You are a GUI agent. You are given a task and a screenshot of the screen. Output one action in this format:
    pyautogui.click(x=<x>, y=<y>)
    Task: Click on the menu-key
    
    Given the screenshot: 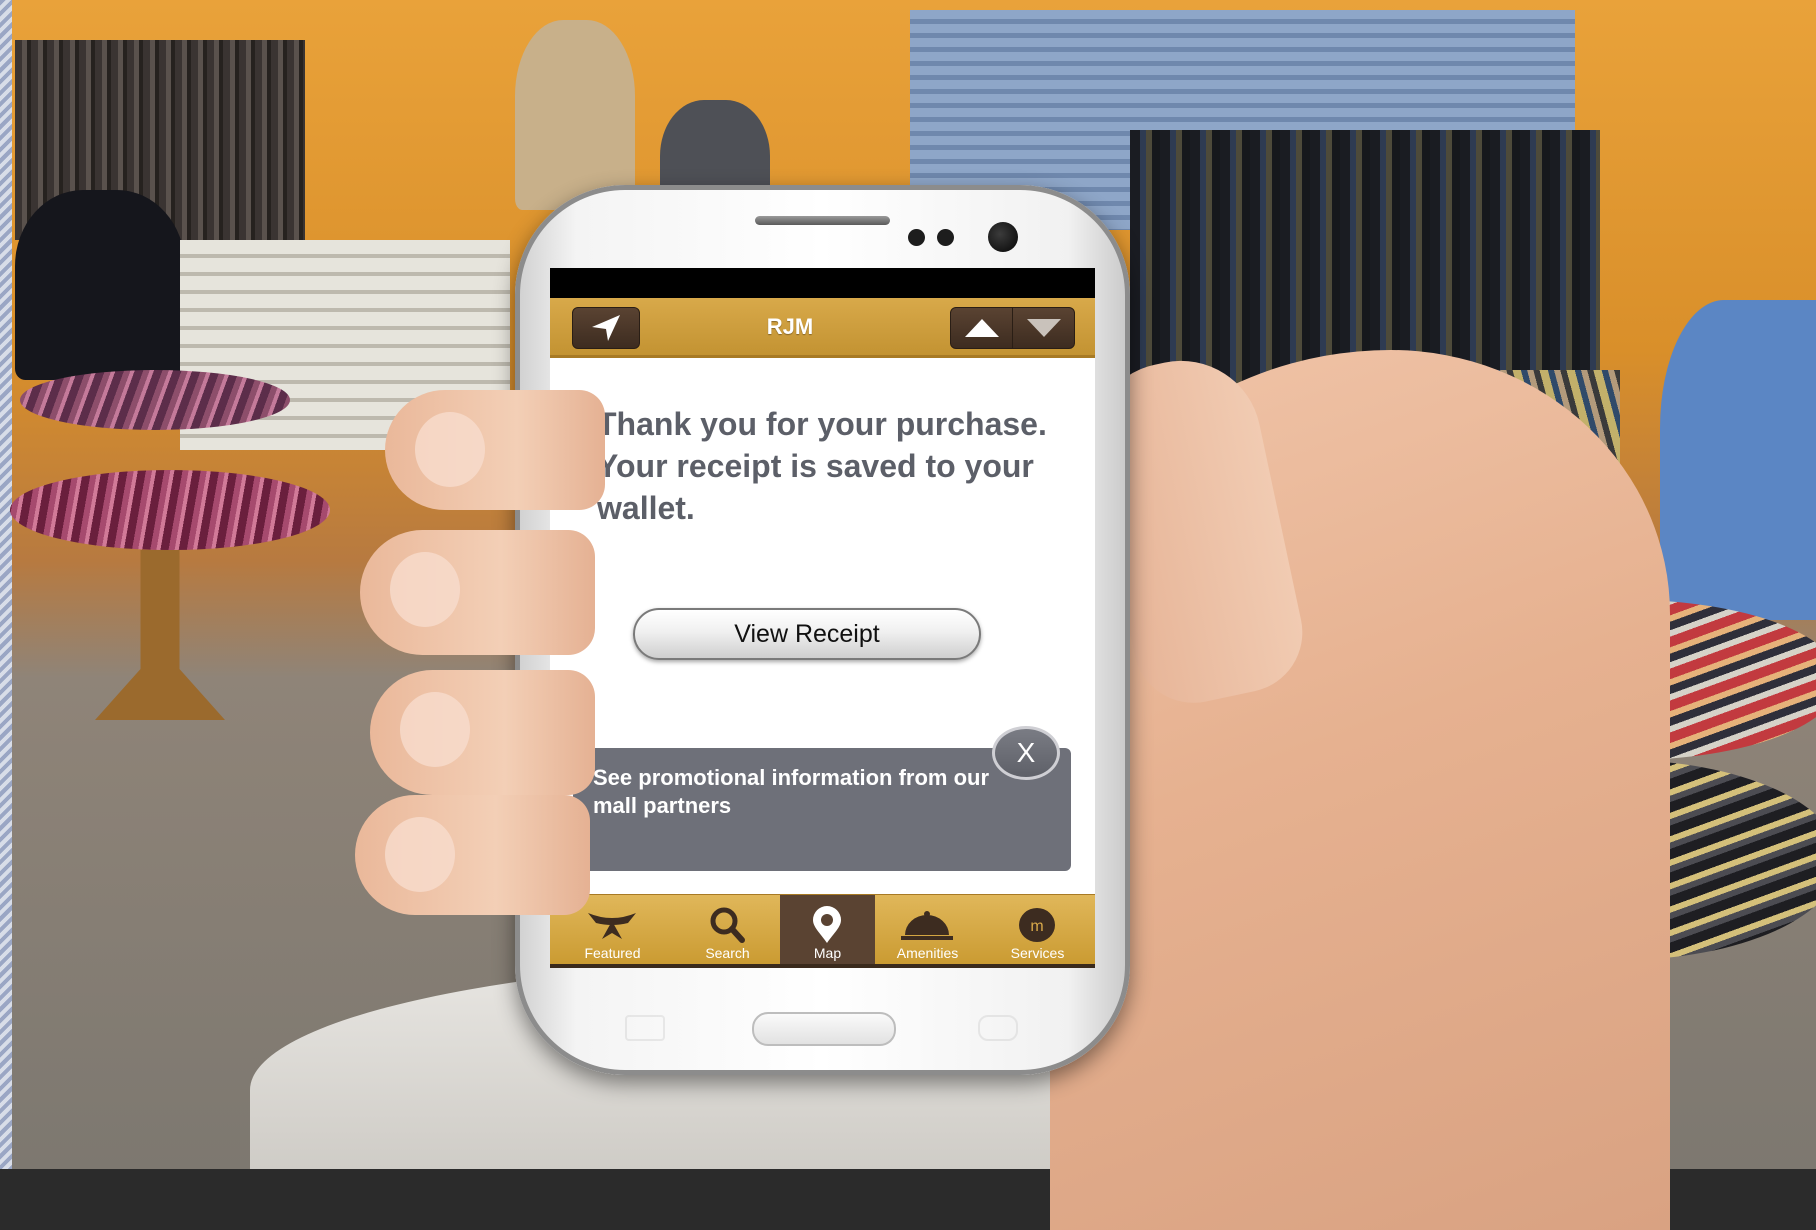 What is the action you would take?
    pyautogui.click(x=645, y=1028)
    